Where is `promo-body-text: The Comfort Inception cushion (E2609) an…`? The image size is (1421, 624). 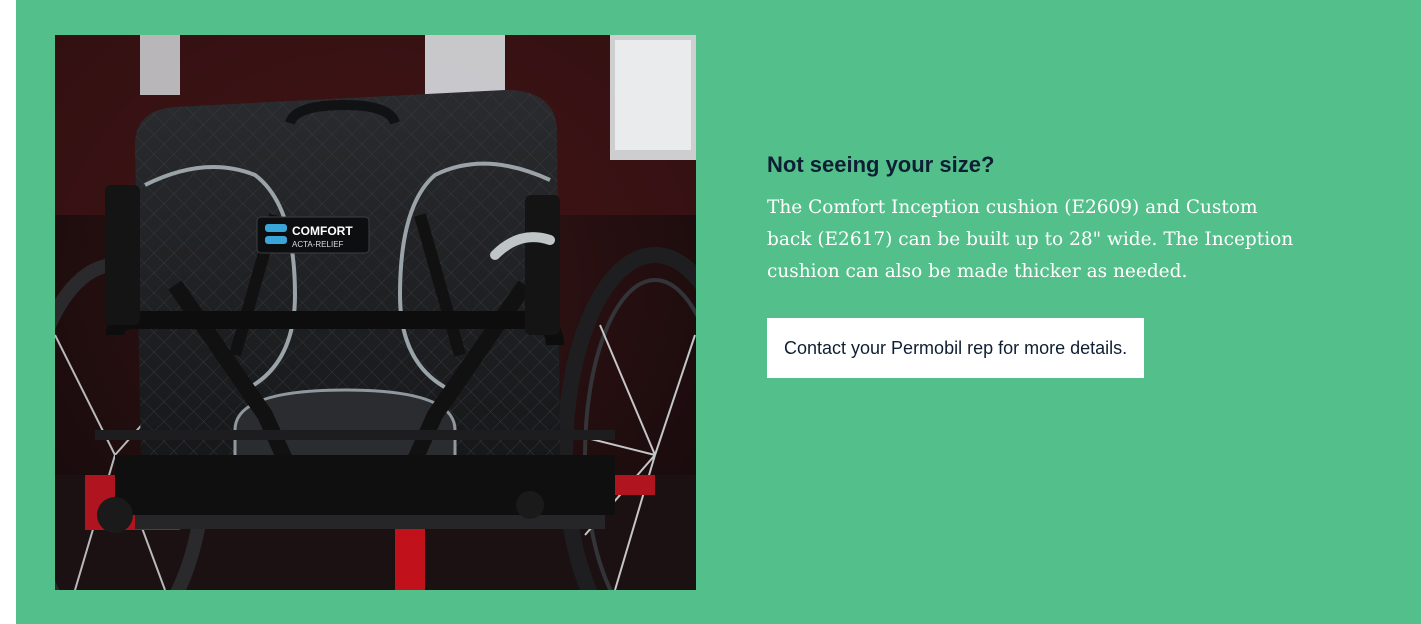
promo-body-text: The Comfort Inception cushion (E2609) an… is located at coordinates (1030, 239).